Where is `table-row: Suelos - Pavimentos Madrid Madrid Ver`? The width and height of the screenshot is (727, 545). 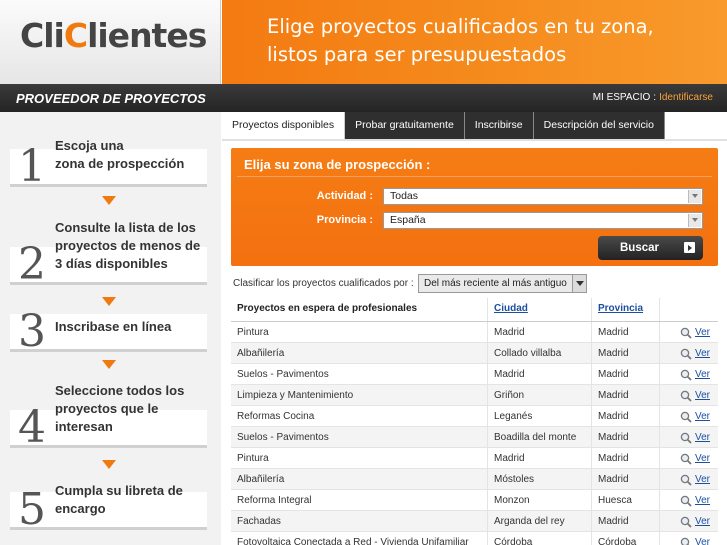 table-row: Suelos - Pavimentos Madrid Madrid Ver is located at coordinates (474, 374).